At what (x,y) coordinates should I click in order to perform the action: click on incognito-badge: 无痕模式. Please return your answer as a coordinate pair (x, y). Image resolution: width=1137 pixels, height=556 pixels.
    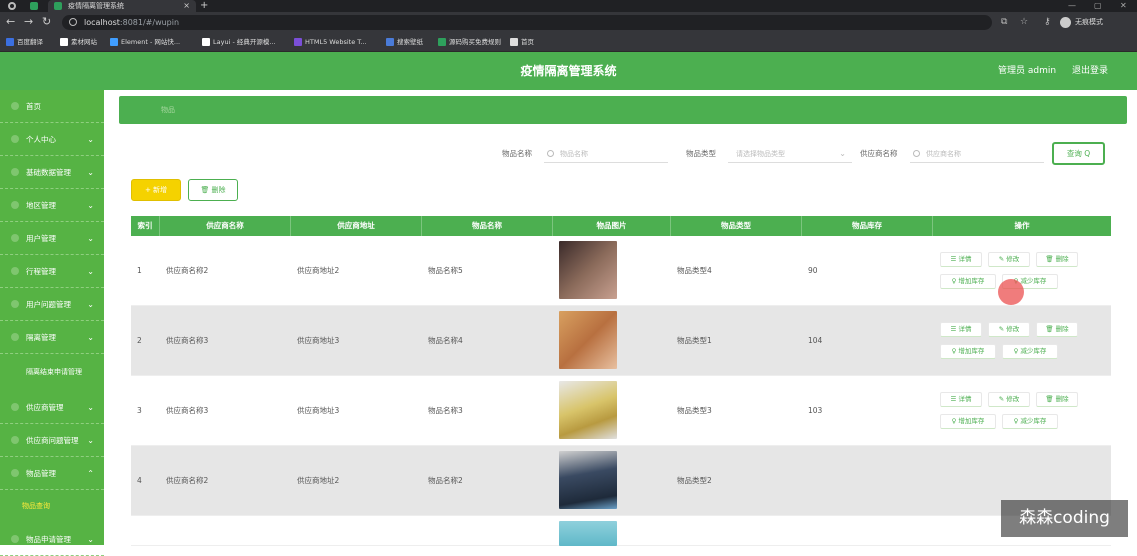
    Looking at the image, I should click on (1081, 22).